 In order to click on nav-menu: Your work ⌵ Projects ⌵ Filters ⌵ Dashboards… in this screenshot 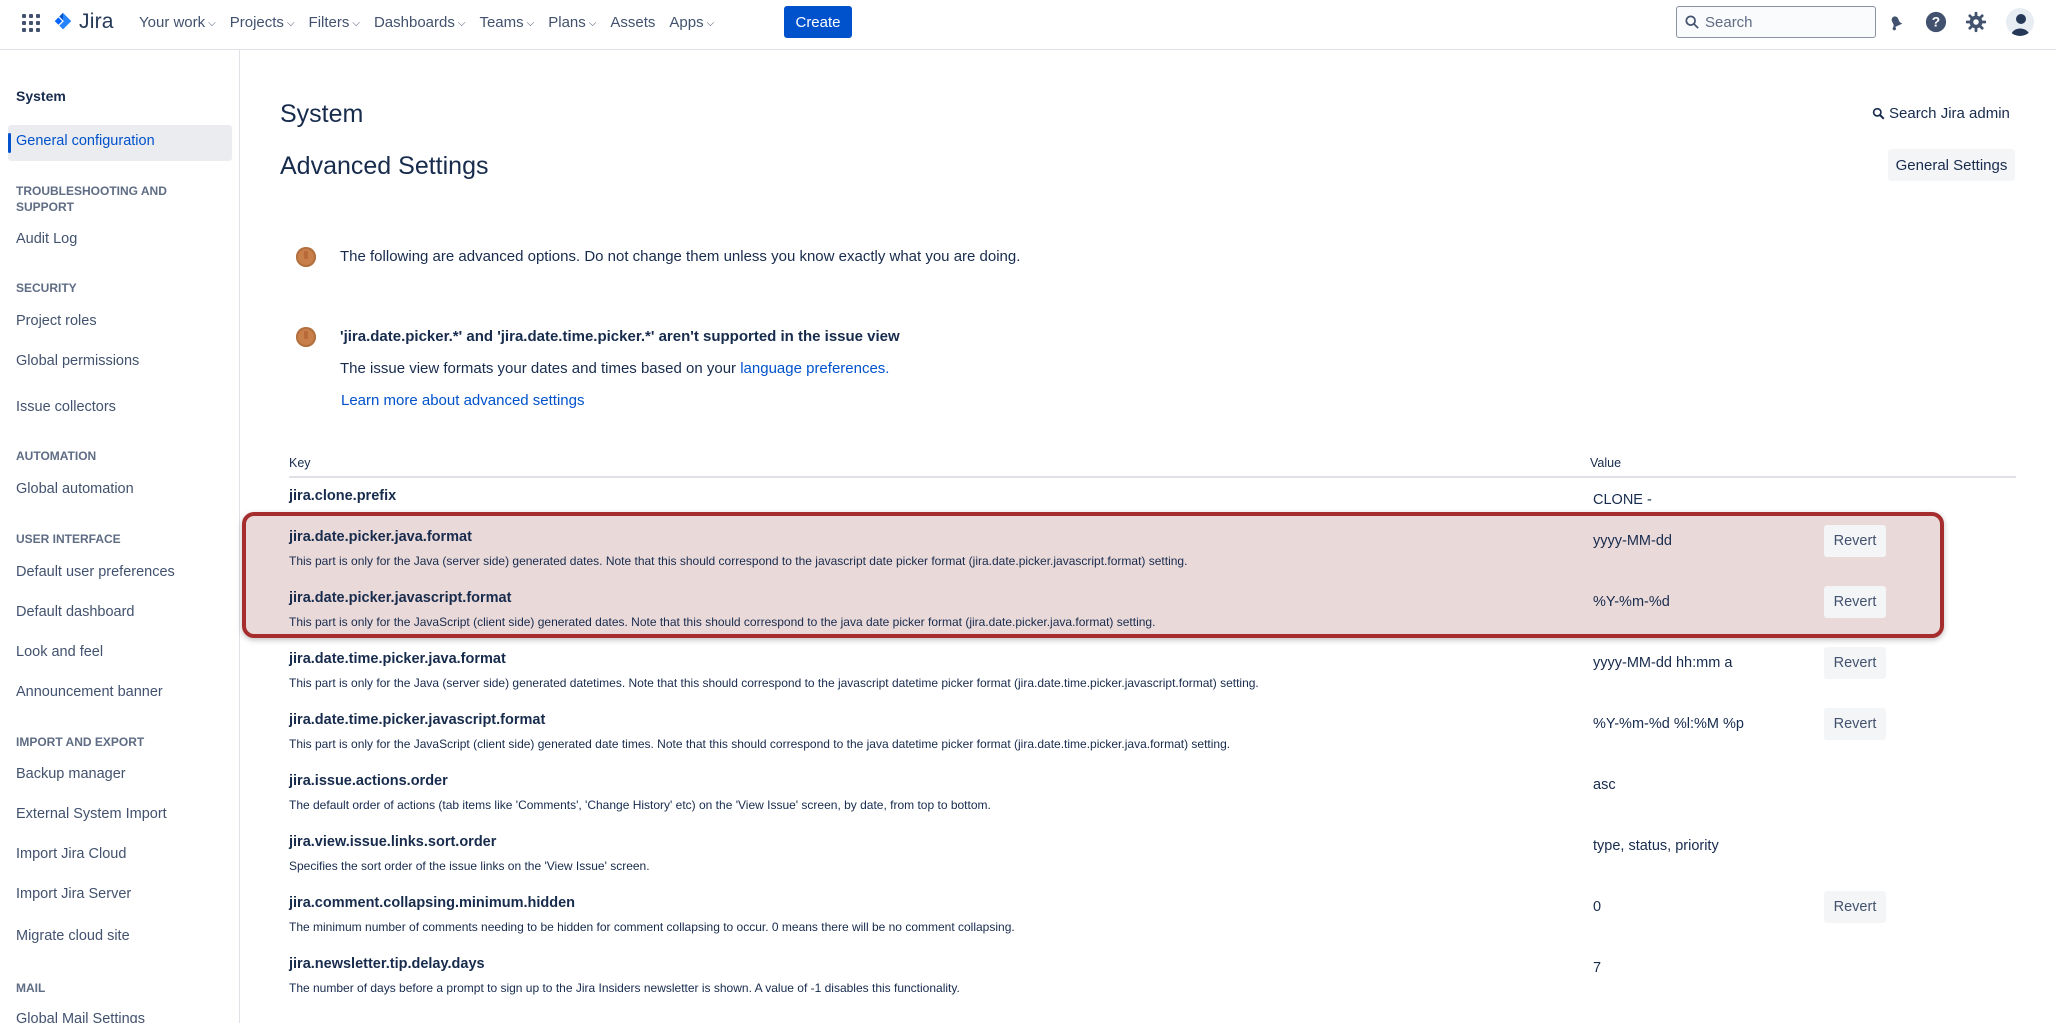, I will do `click(426, 22)`.